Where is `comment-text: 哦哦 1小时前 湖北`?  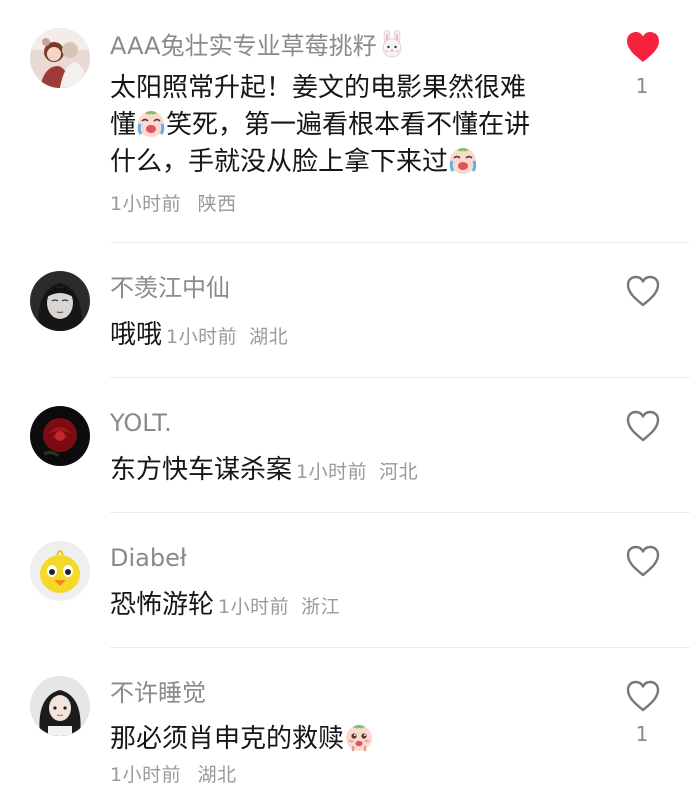 comment-text: 哦哦 1小时前 湖北 is located at coordinates (355, 336).